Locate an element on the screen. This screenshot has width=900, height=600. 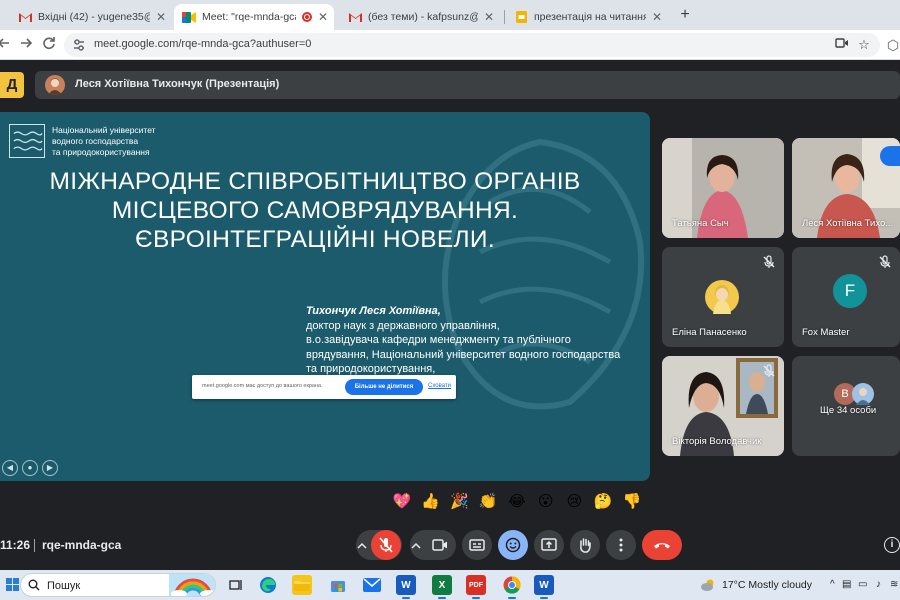
weather-text: 17°C Mostly cloudy is located at coordinates (767, 585).